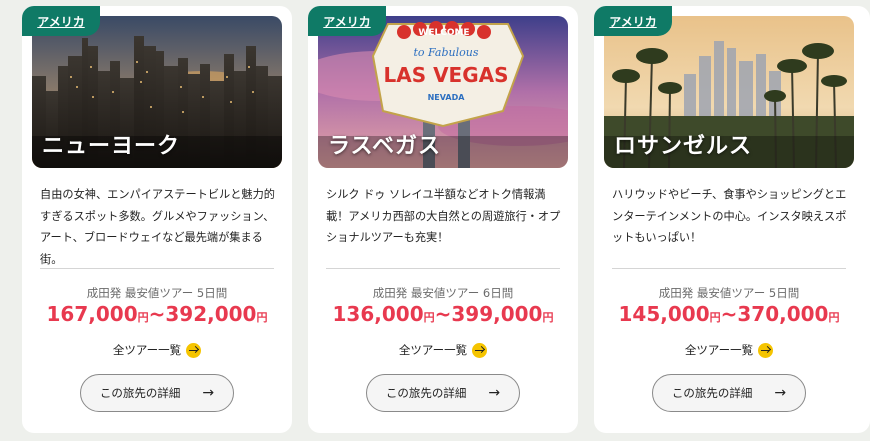  I want to click on destination-photo: ニューヨーク, so click(157, 92).